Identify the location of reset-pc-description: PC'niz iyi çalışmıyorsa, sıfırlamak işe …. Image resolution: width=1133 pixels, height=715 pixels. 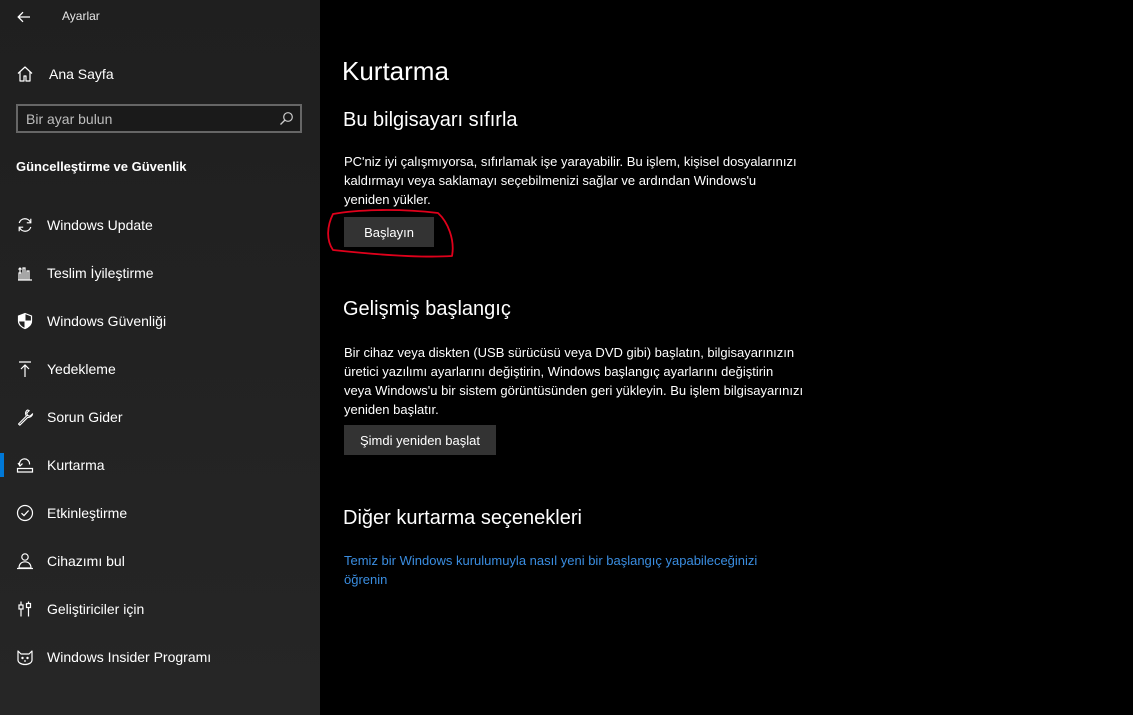
(570, 180).